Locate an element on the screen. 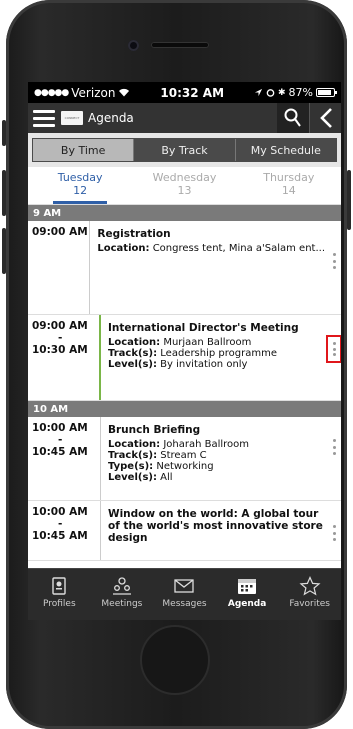 The width and height of the screenshot is (353, 729). mute-switch is located at coordinates (4, 133).